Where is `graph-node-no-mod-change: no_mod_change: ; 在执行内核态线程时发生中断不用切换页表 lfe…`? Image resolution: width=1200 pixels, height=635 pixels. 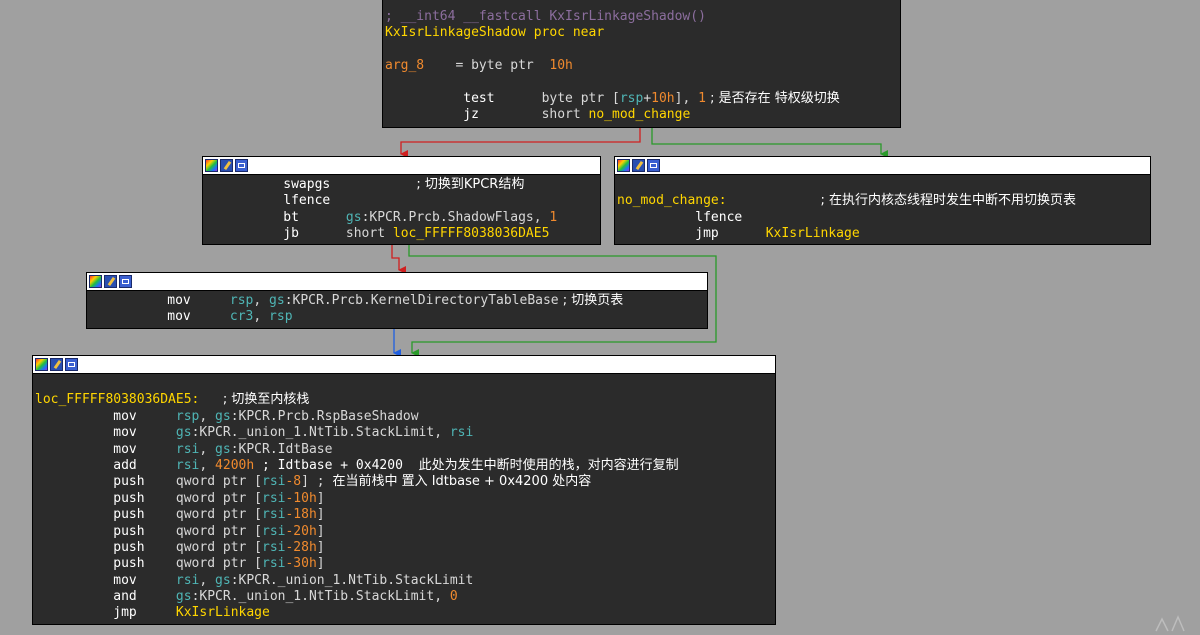
graph-node-no-mod-change: no_mod_change: ; 在执行内核态线程时发生中断不用切换页表 lfe… is located at coordinates (882, 200).